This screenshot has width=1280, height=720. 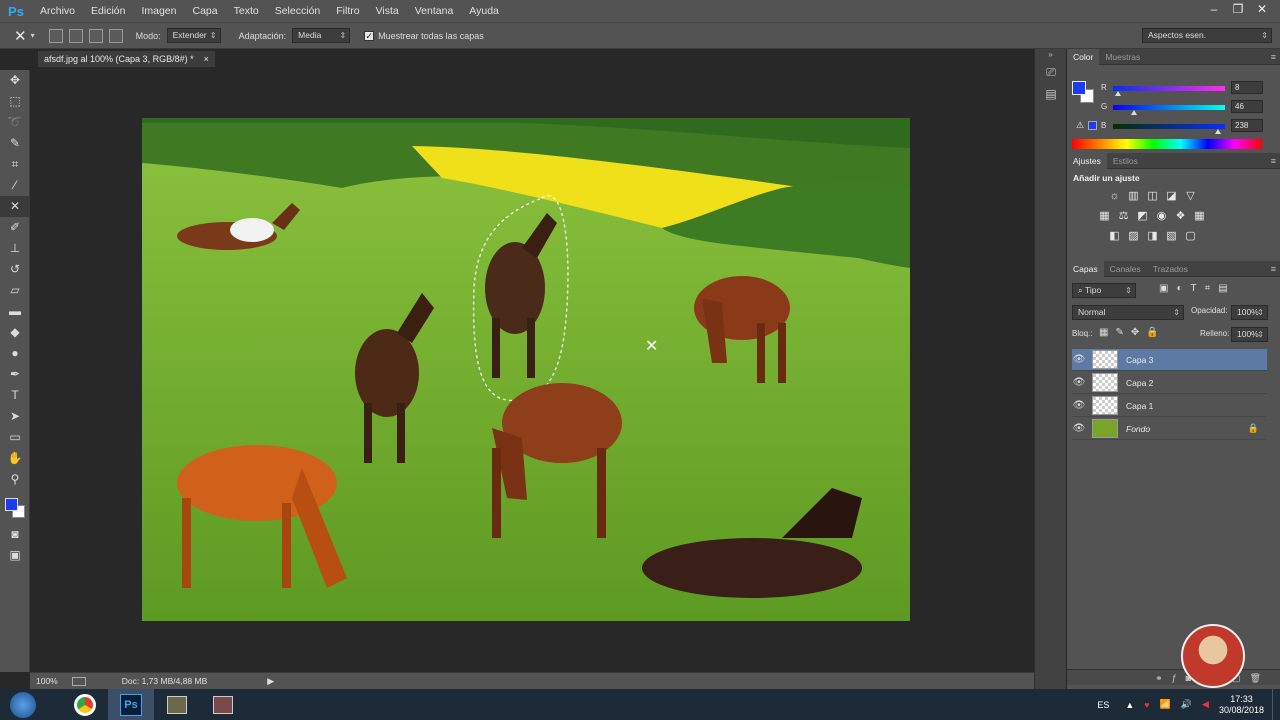 I want to click on fg-color-chip, so click(x=1079, y=88).